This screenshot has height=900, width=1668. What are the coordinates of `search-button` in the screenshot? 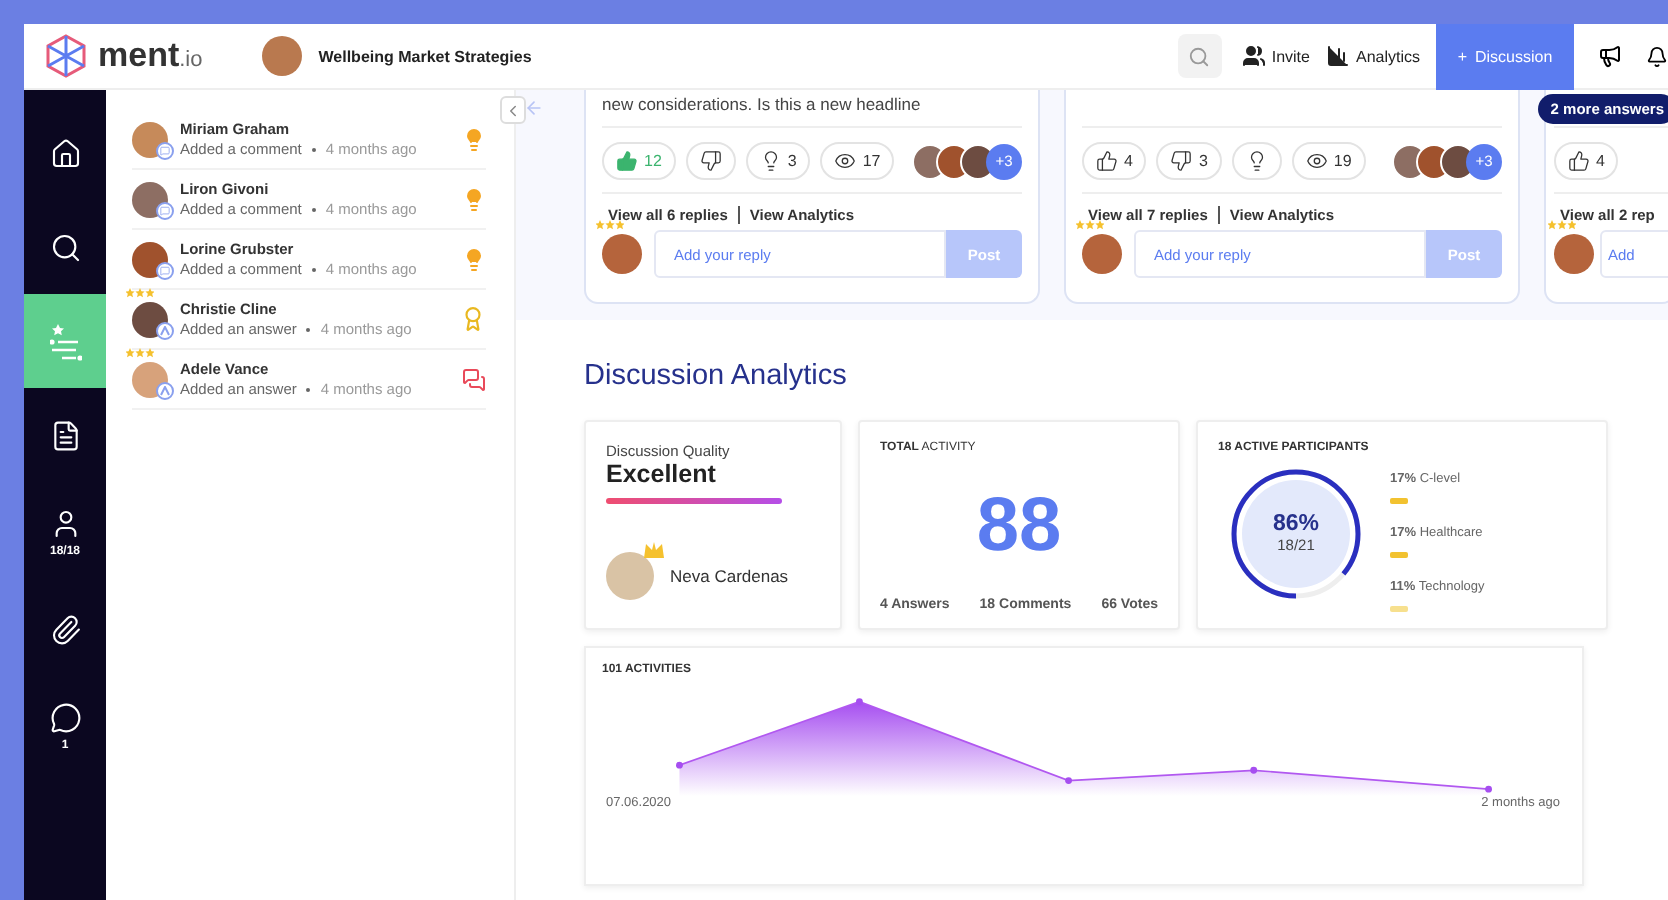 It's located at (1199, 56).